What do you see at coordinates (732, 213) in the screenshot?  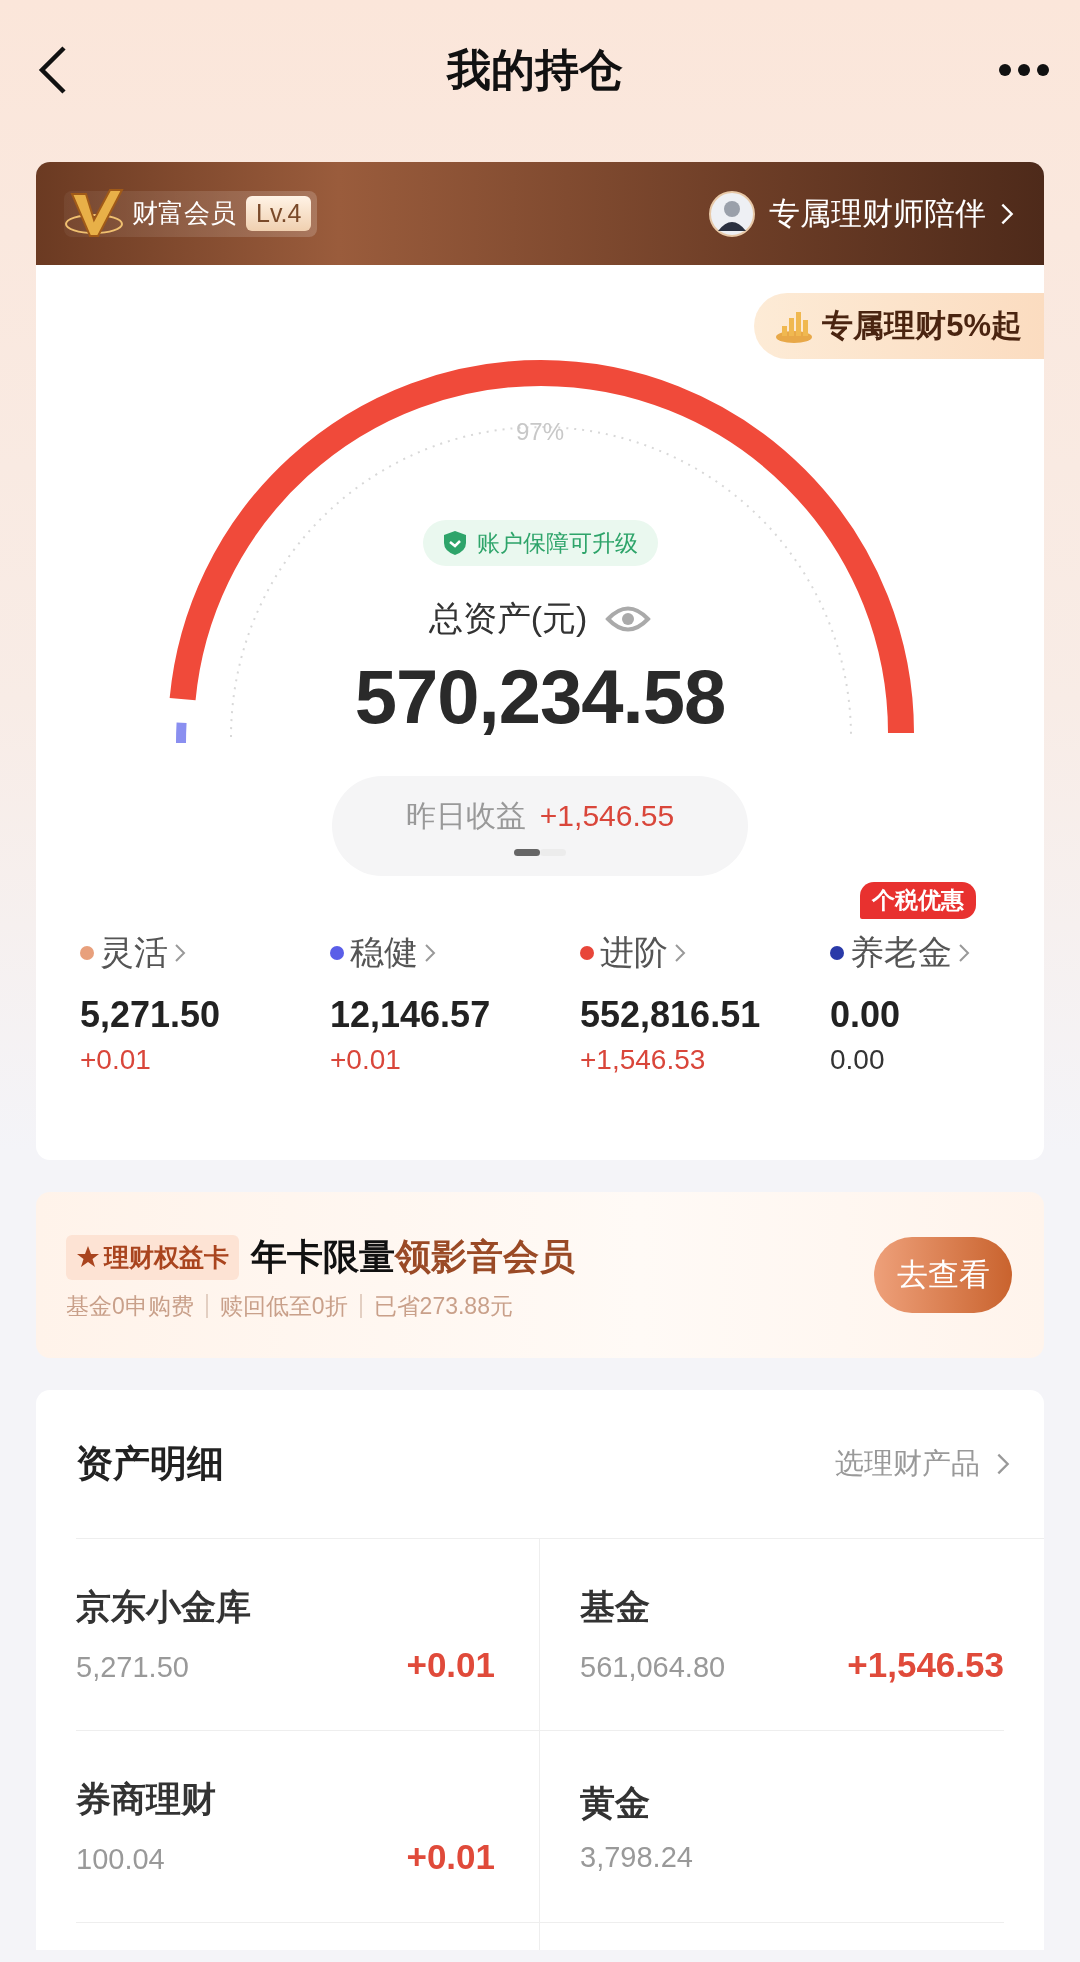 I see `avatar` at bounding box center [732, 213].